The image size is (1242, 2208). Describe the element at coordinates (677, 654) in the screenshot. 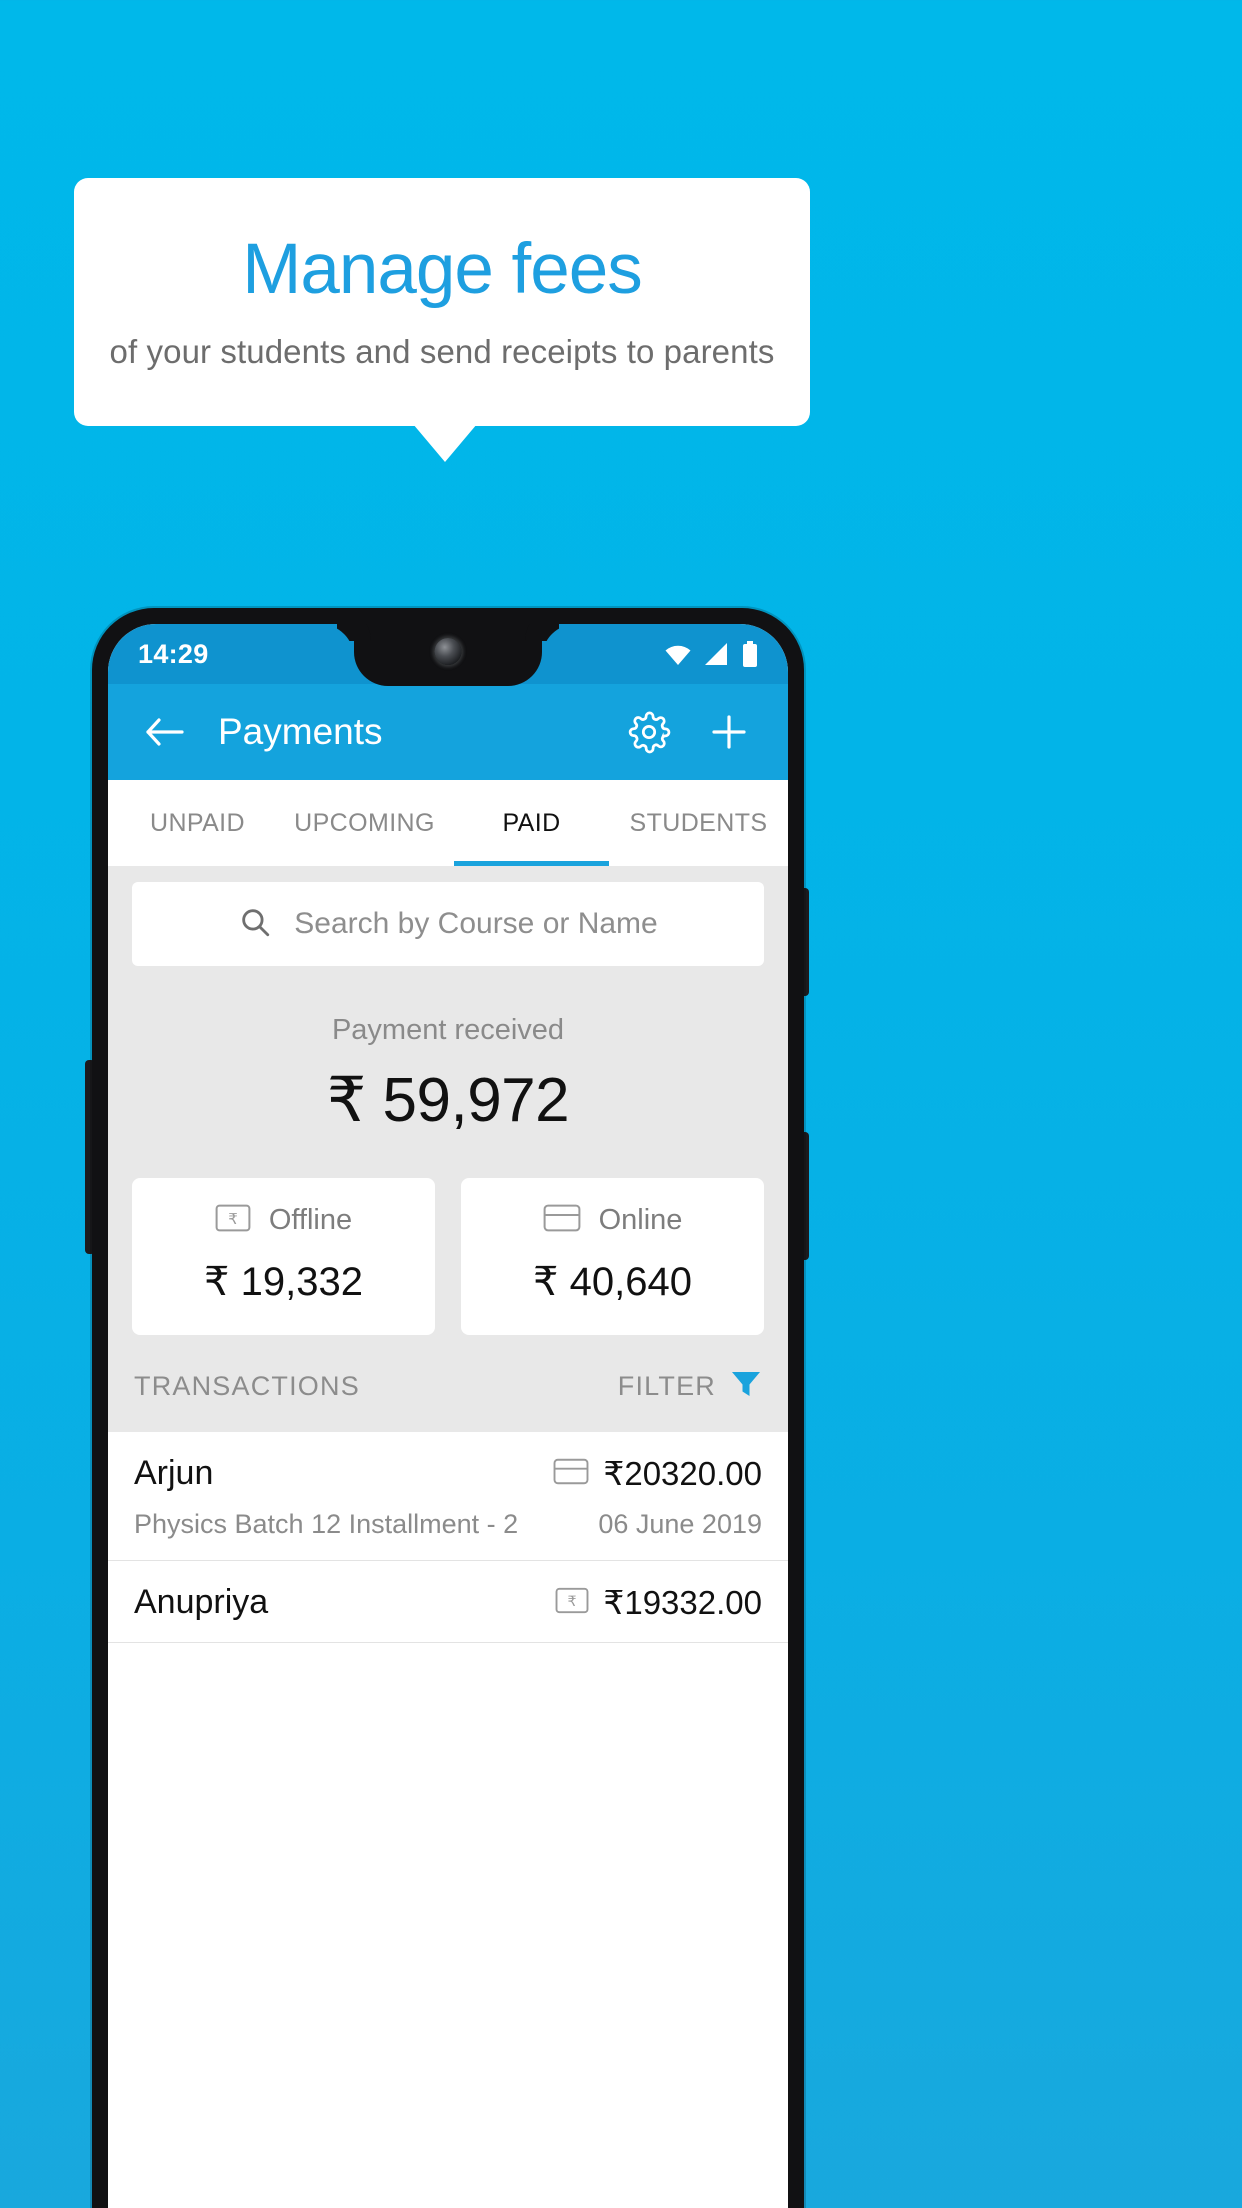

I see `wifi-icon` at that location.